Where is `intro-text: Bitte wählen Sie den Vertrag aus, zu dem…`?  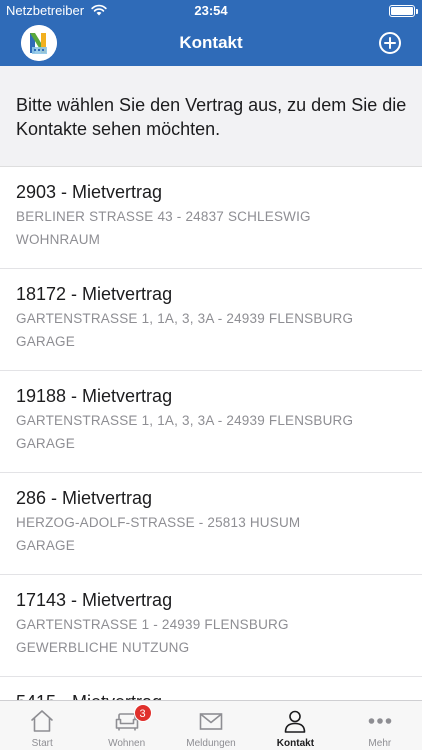
intro-text: Bitte wählen Sie den Vertrag aus, zu dem… is located at coordinates (211, 117).